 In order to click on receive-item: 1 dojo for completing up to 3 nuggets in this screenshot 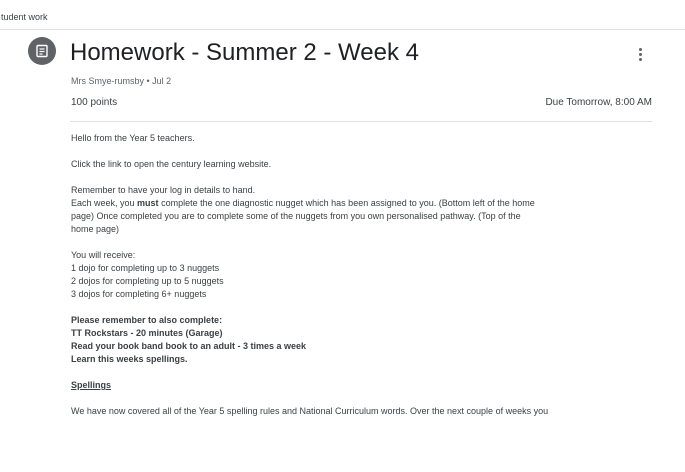, I will do `click(145, 268)`.